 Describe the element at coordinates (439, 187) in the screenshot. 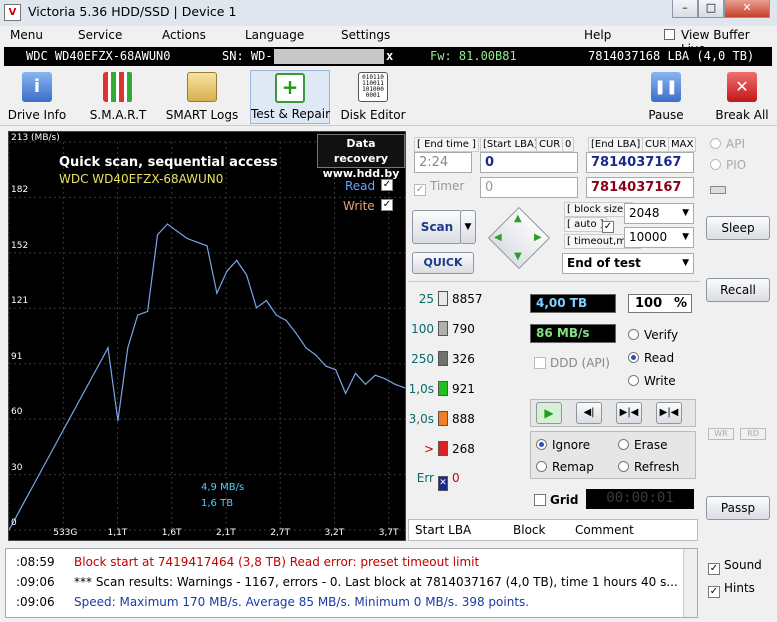

I see `timer-checkbox: ✓ Timer` at that location.